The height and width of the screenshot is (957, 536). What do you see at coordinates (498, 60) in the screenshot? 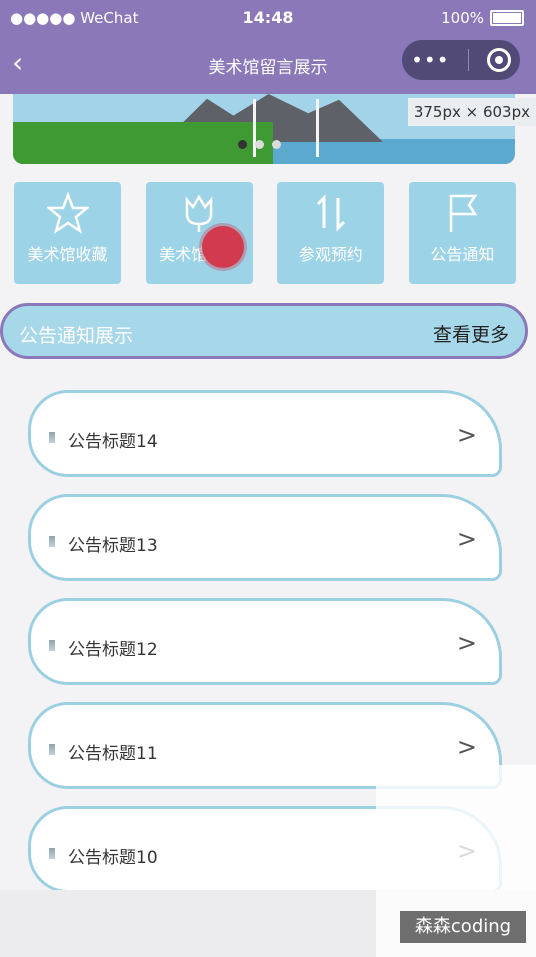
I see `close-target-icon` at bounding box center [498, 60].